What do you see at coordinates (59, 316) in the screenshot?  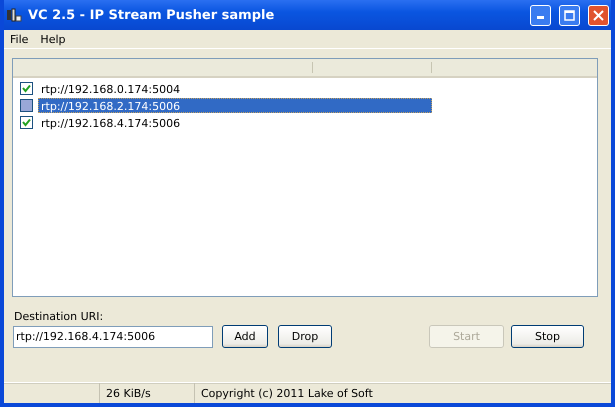 I see `field-label: Destination URI:` at bounding box center [59, 316].